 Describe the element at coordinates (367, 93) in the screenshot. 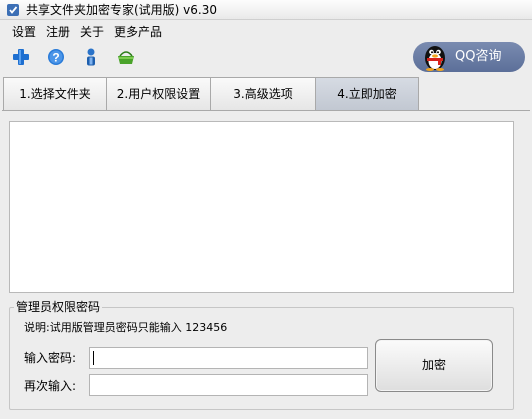

I see `tab-encrypt-now: 4.立即加密` at that location.